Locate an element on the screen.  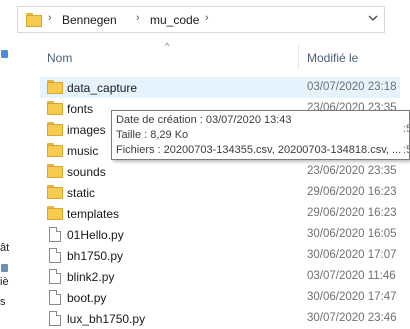
item-date: 30/06/2020 16:05 is located at coordinates (352, 234).